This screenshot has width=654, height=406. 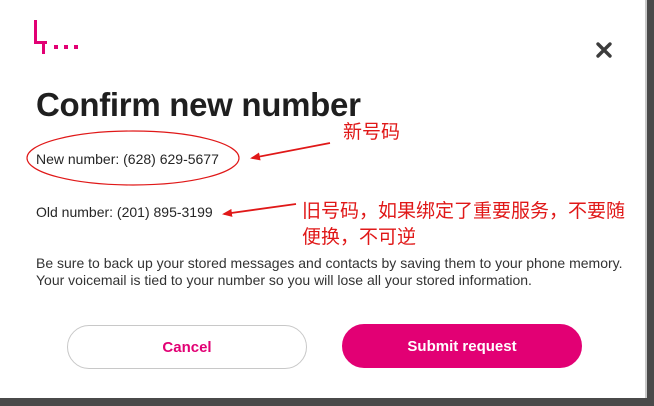 I want to click on old-number-text: Old number: (201) 895-3199, so click(x=124, y=212).